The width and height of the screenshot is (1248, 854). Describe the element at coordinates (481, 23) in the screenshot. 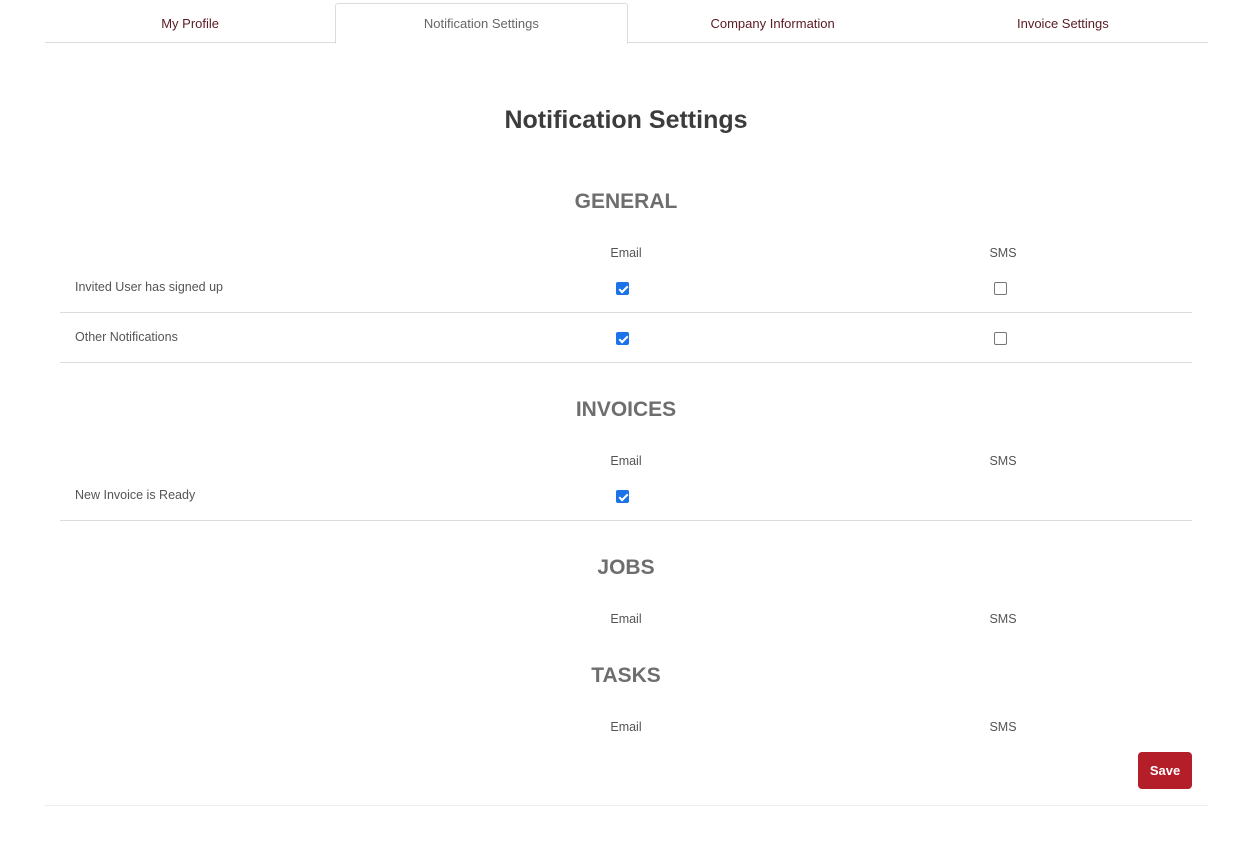

I see `tab-notification-settings: Notification Settings` at that location.